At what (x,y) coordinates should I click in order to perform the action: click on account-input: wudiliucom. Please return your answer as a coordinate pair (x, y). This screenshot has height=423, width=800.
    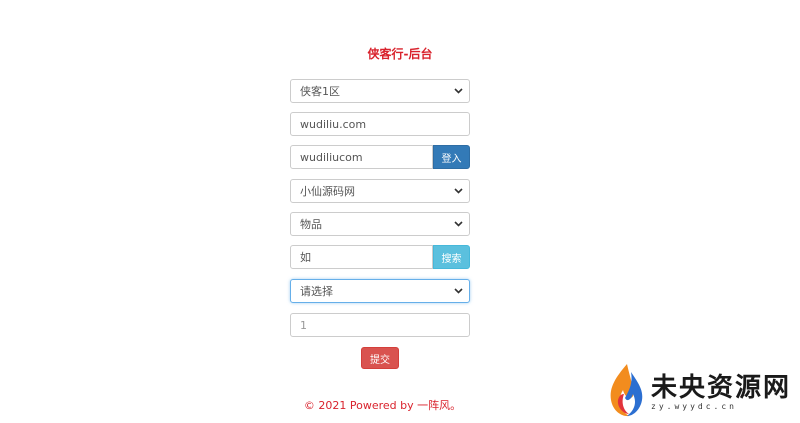
    Looking at the image, I should click on (361, 157).